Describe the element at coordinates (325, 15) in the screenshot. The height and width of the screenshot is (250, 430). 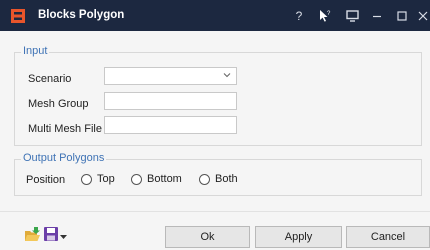
I see `whats-this-pointer-icon: ?` at that location.